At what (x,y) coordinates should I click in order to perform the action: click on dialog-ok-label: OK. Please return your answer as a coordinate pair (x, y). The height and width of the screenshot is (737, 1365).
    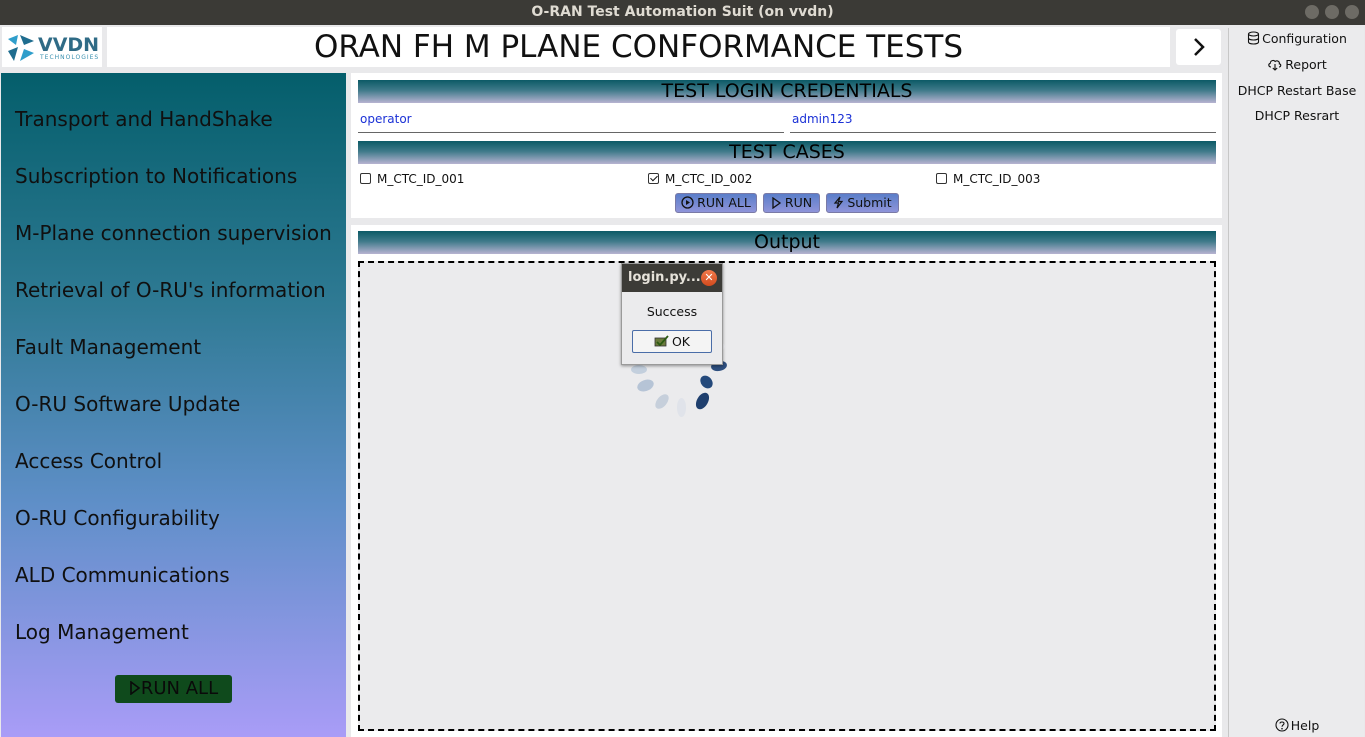
    Looking at the image, I should click on (681, 341).